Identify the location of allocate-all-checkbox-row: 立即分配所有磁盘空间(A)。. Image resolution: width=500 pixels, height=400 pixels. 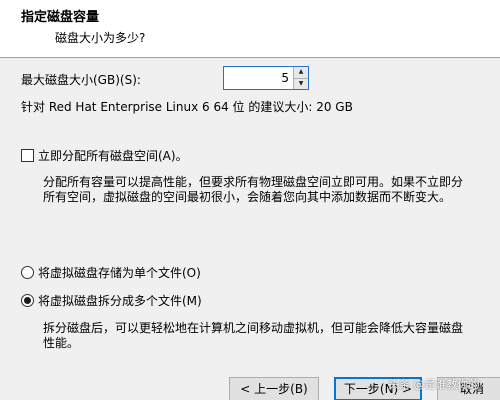
(104, 155).